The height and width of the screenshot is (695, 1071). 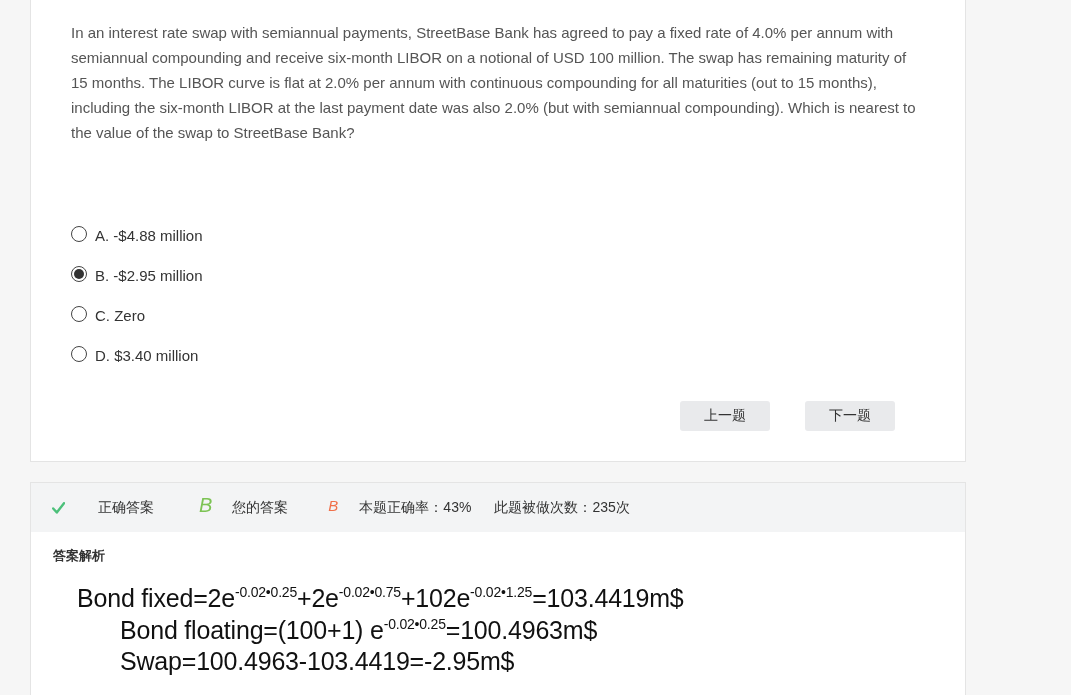 What do you see at coordinates (126, 507) in the screenshot?
I see `answer-label: 正确答案` at bounding box center [126, 507].